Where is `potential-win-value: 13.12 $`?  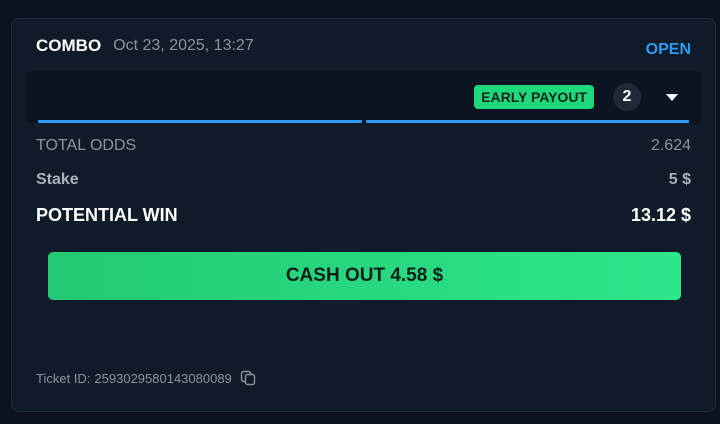 potential-win-value: 13.12 $ is located at coordinates (660, 215).